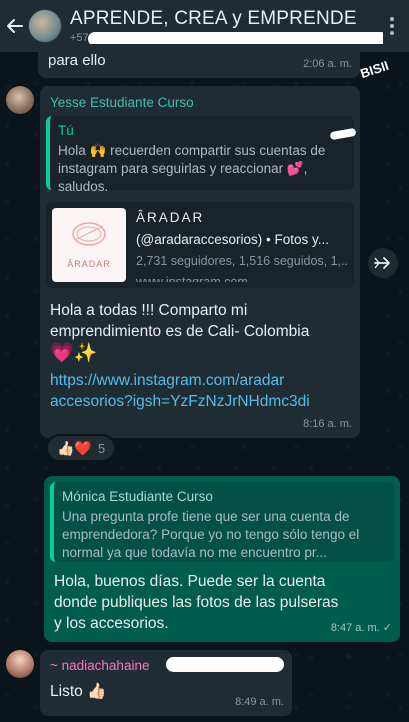 The image size is (409, 722). Describe the element at coordinates (199, 63) in the screenshot. I see `message-bubble-partial: para ello 2:06 a. m.` at that location.